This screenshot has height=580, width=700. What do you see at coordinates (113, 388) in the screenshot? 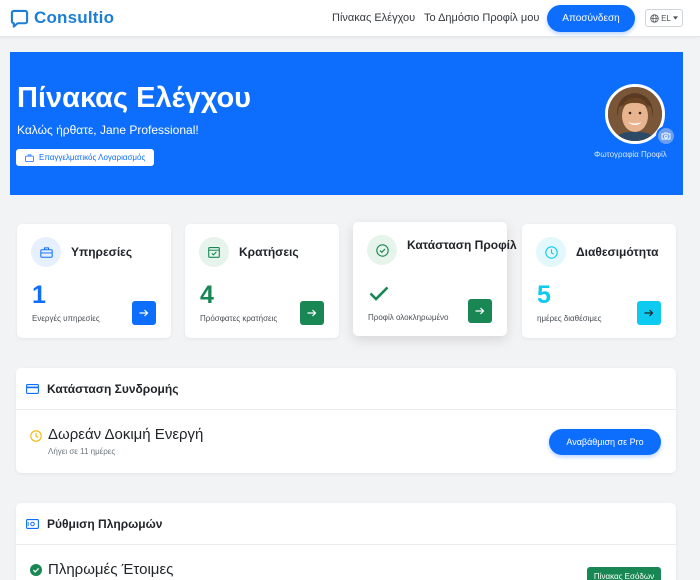
I see `subscription-title: Κατάσταση Συνδρομής` at bounding box center [113, 388].